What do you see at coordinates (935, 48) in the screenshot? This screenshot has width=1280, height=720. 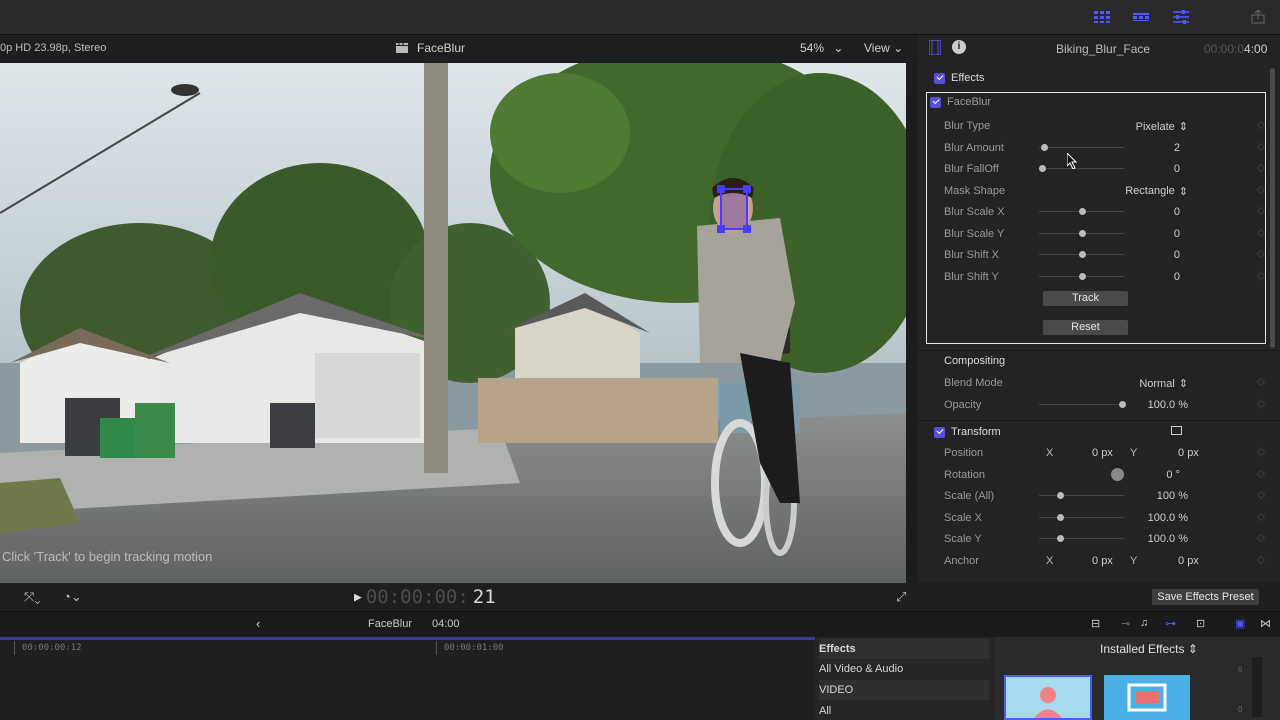 I see `video-inspector-icon` at bounding box center [935, 48].